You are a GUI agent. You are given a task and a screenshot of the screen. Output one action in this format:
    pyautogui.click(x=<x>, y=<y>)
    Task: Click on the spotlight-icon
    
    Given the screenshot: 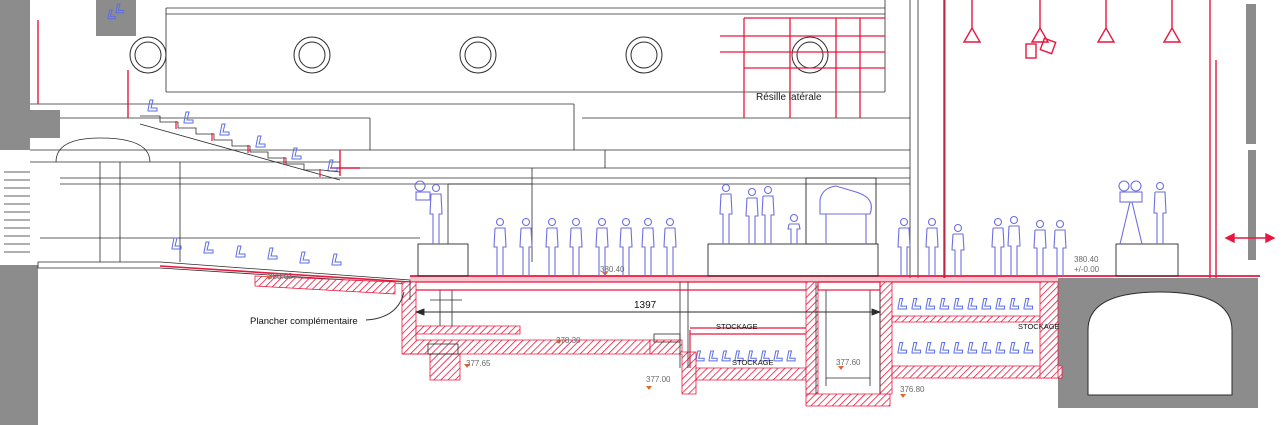 What is the action you would take?
    pyautogui.click(x=1072, y=29)
    